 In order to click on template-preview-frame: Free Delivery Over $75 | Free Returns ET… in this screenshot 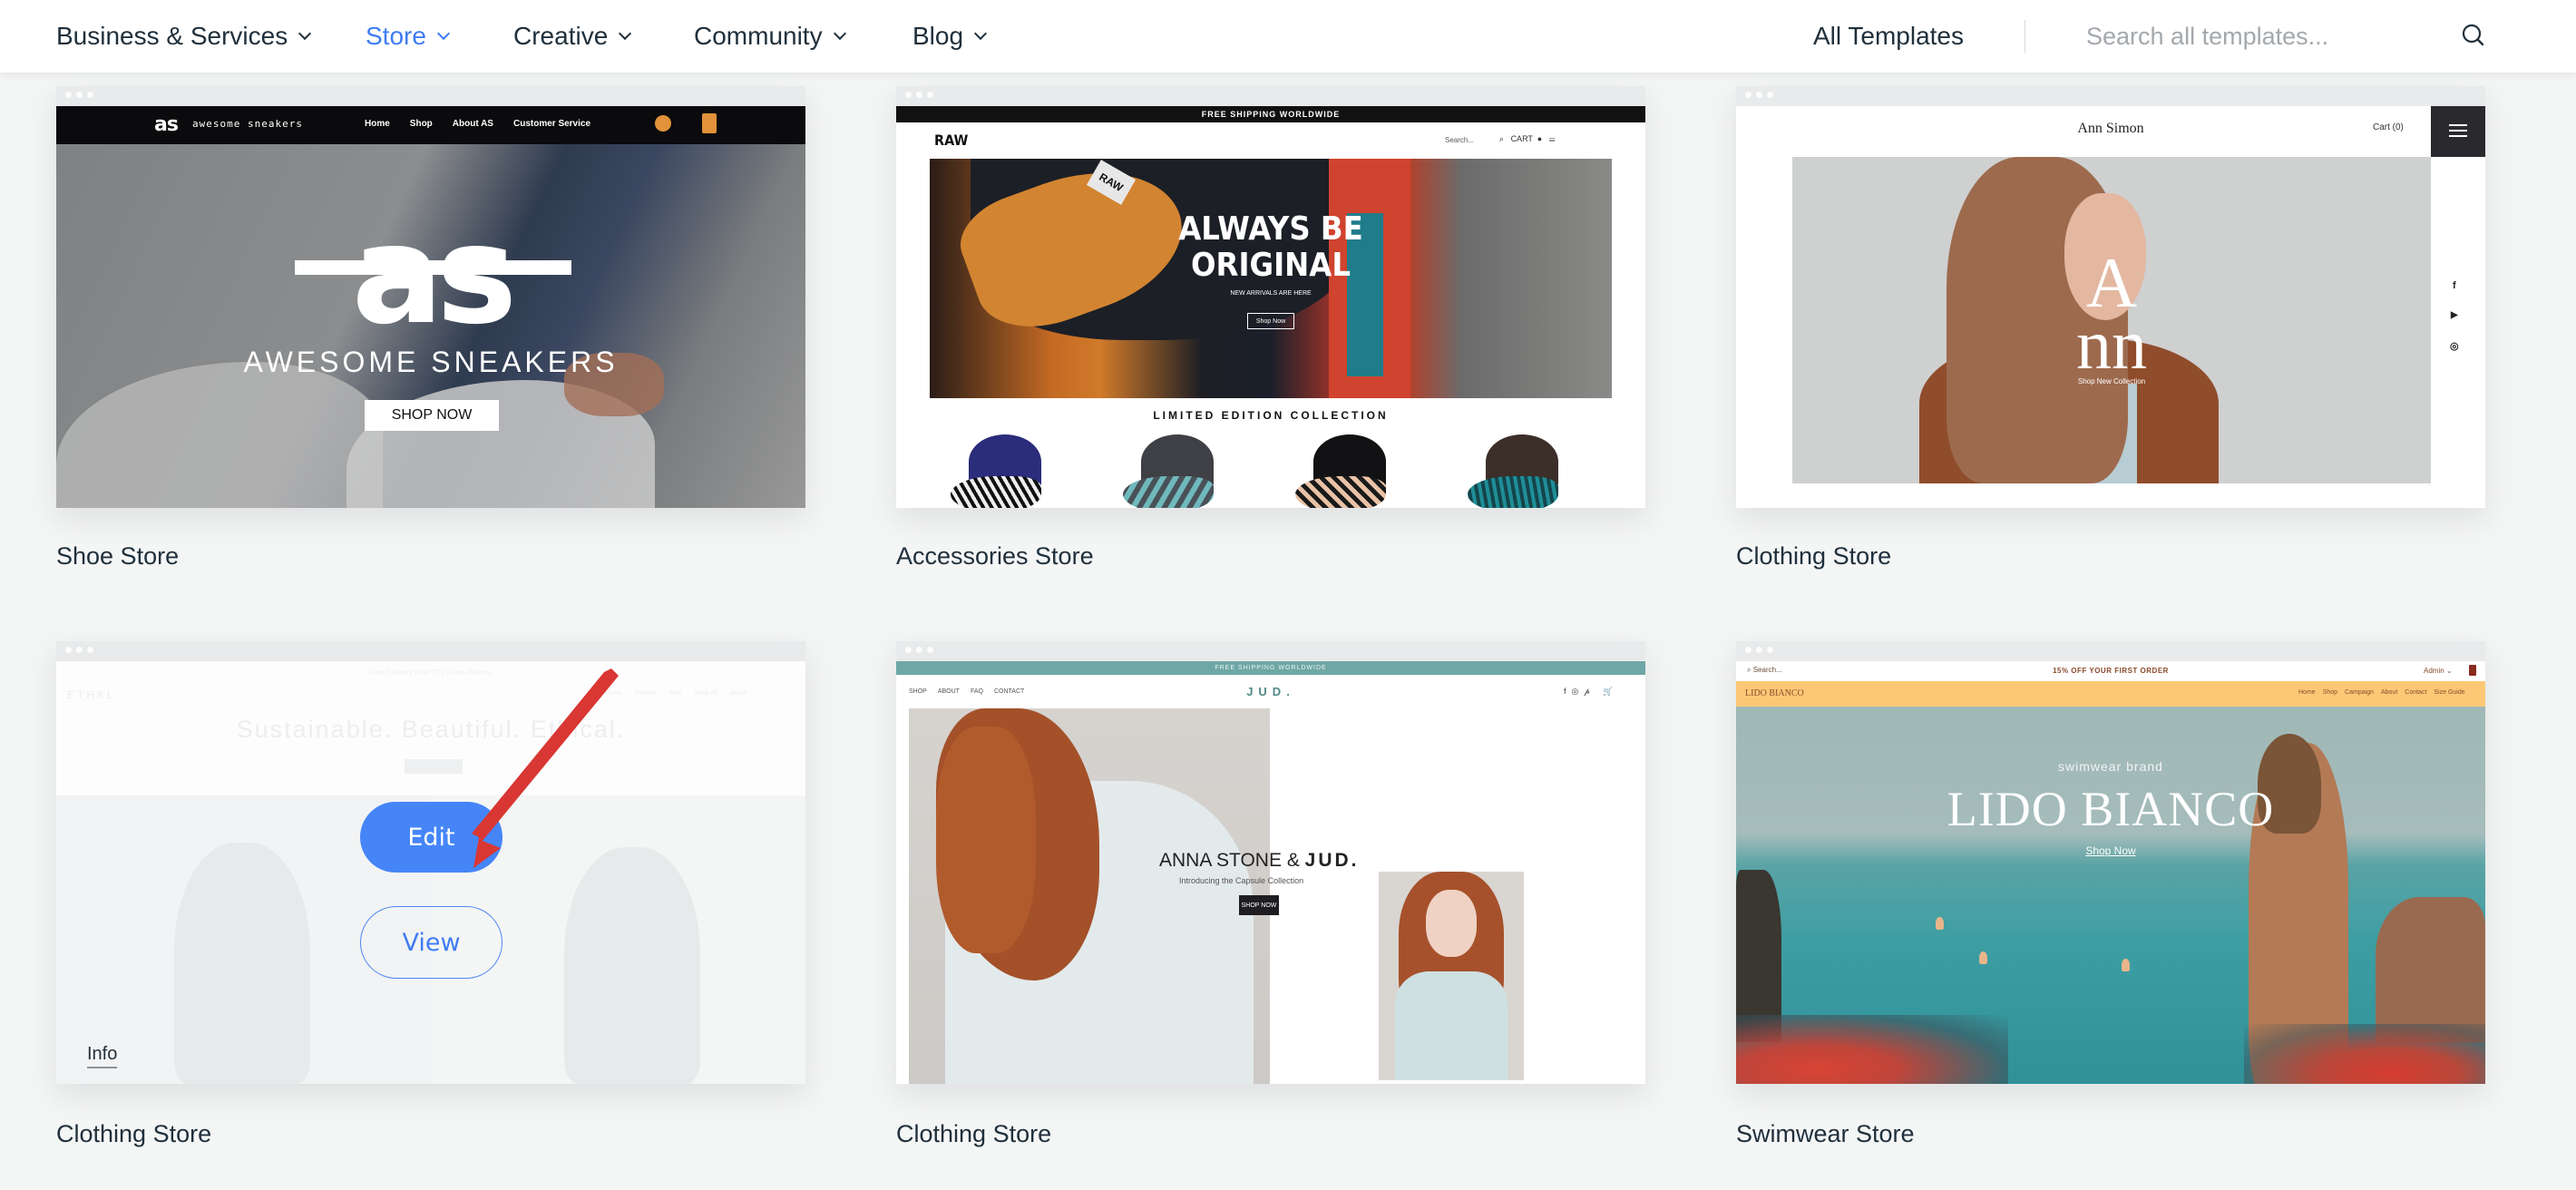, I will do `click(430, 863)`.